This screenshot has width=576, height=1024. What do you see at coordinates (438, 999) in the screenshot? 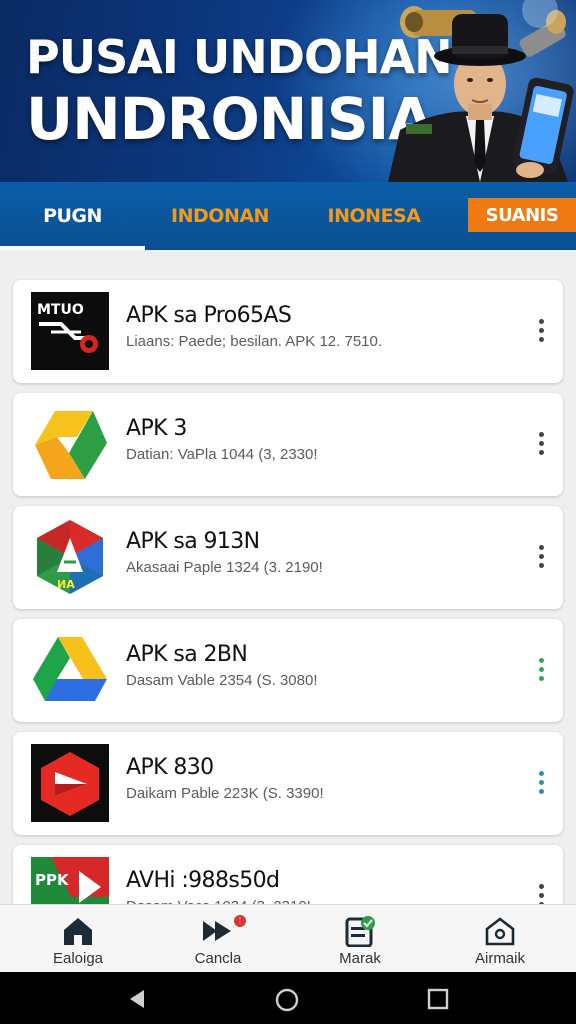
I see `recent-apps-icon` at bounding box center [438, 999].